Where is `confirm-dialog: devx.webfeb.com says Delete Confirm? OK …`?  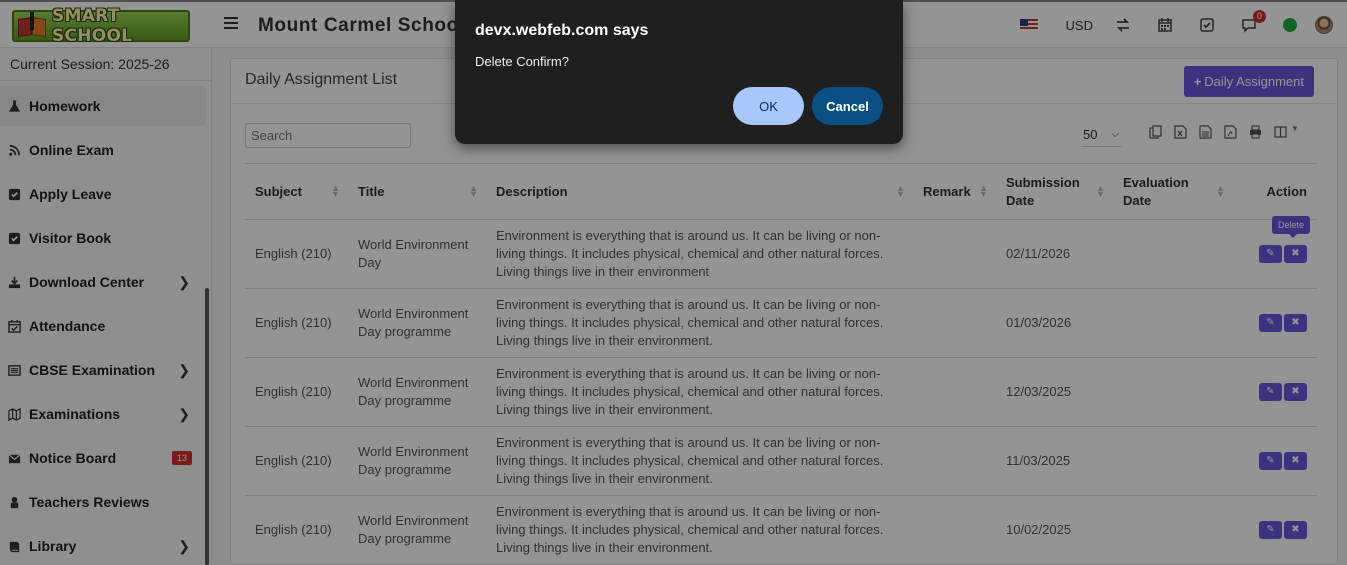 confirm-dialog: devx.webfeb.com says Delete Confirm? OK … is located at coordinates (679, 72).